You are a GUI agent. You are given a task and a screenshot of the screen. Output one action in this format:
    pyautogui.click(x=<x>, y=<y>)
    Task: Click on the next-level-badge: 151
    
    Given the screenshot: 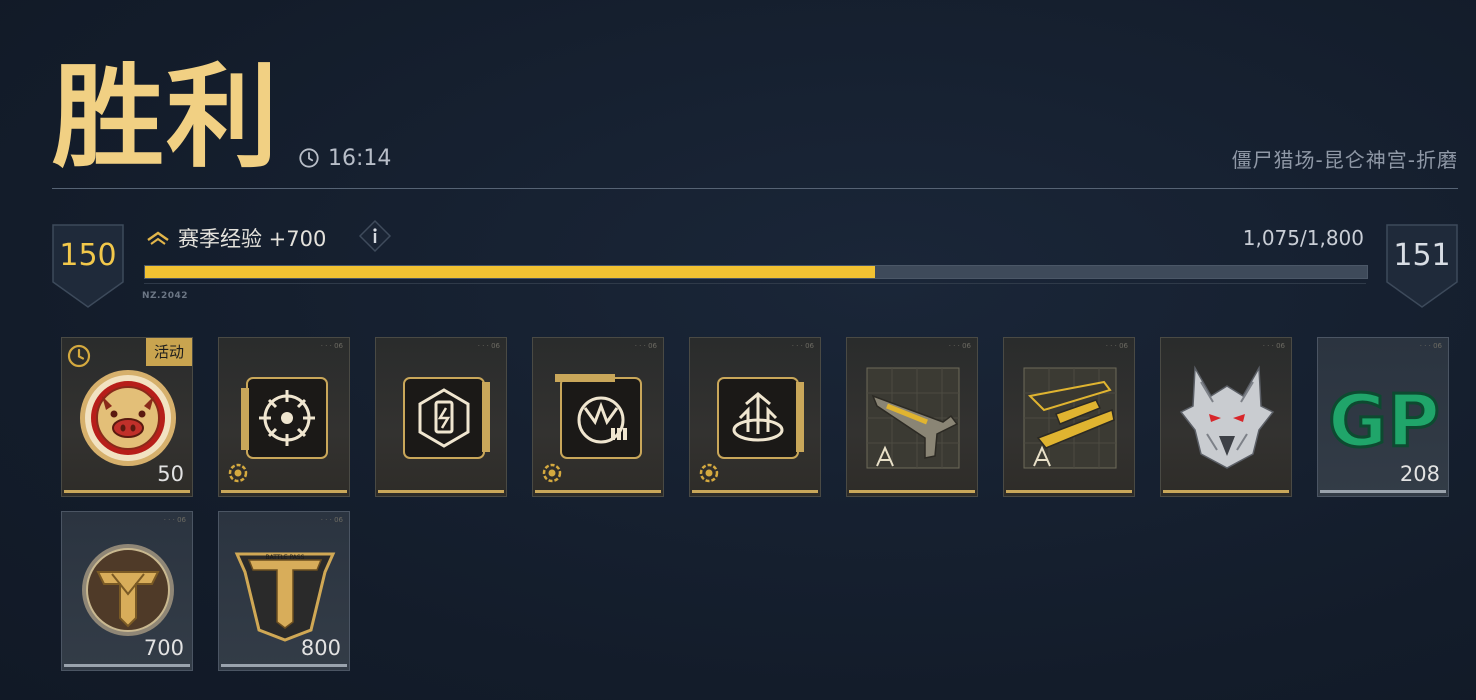 What is the action you would take?
    pyautogui.click(x=1422, y=266)
    